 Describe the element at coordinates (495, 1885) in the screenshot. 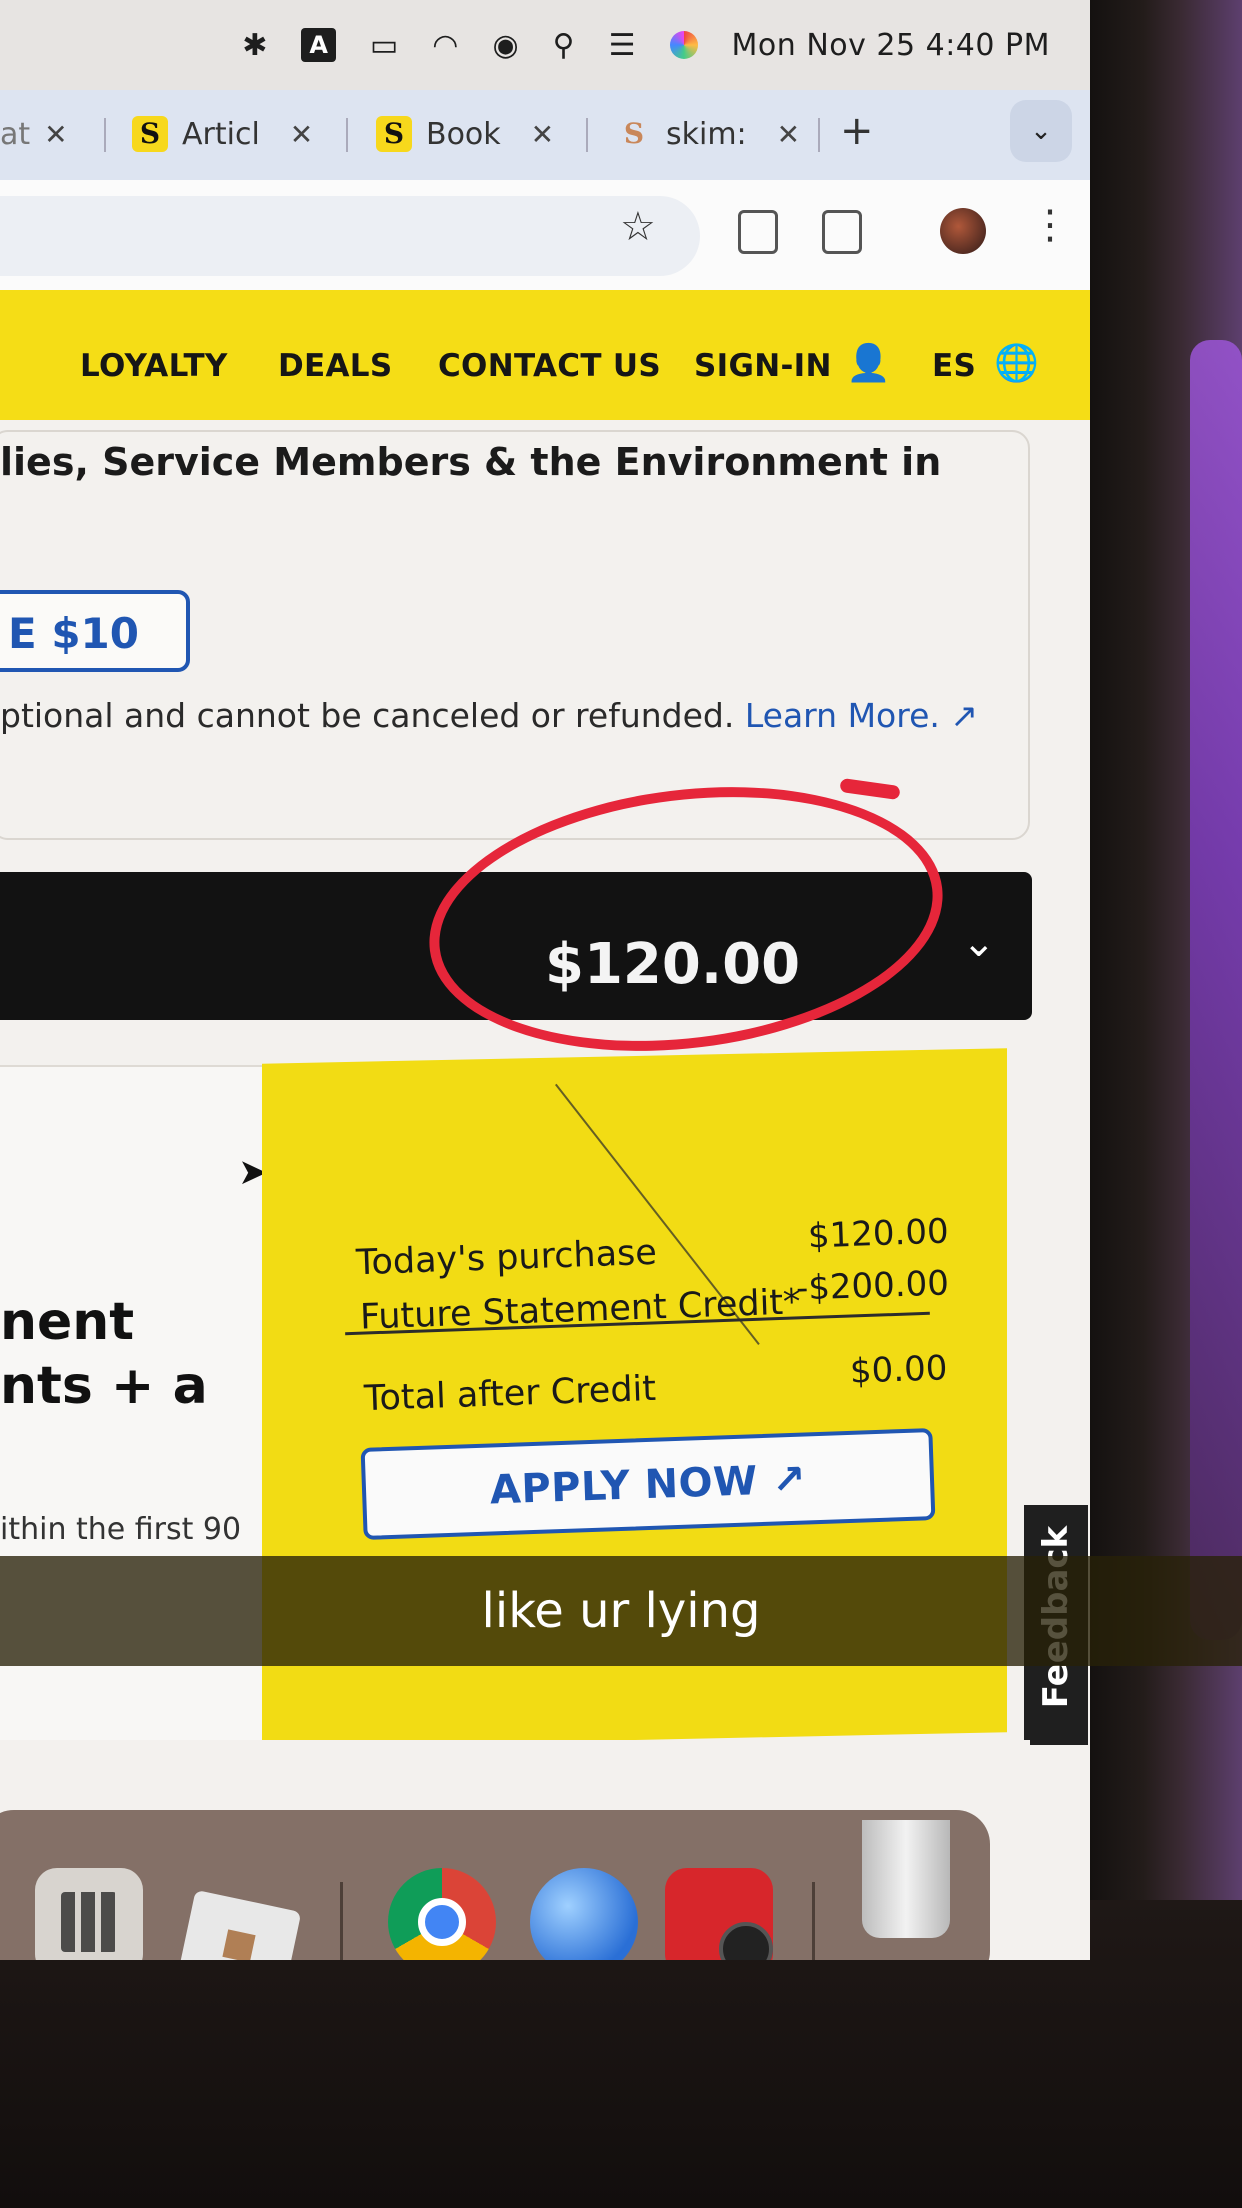

I see `dock` at that location.